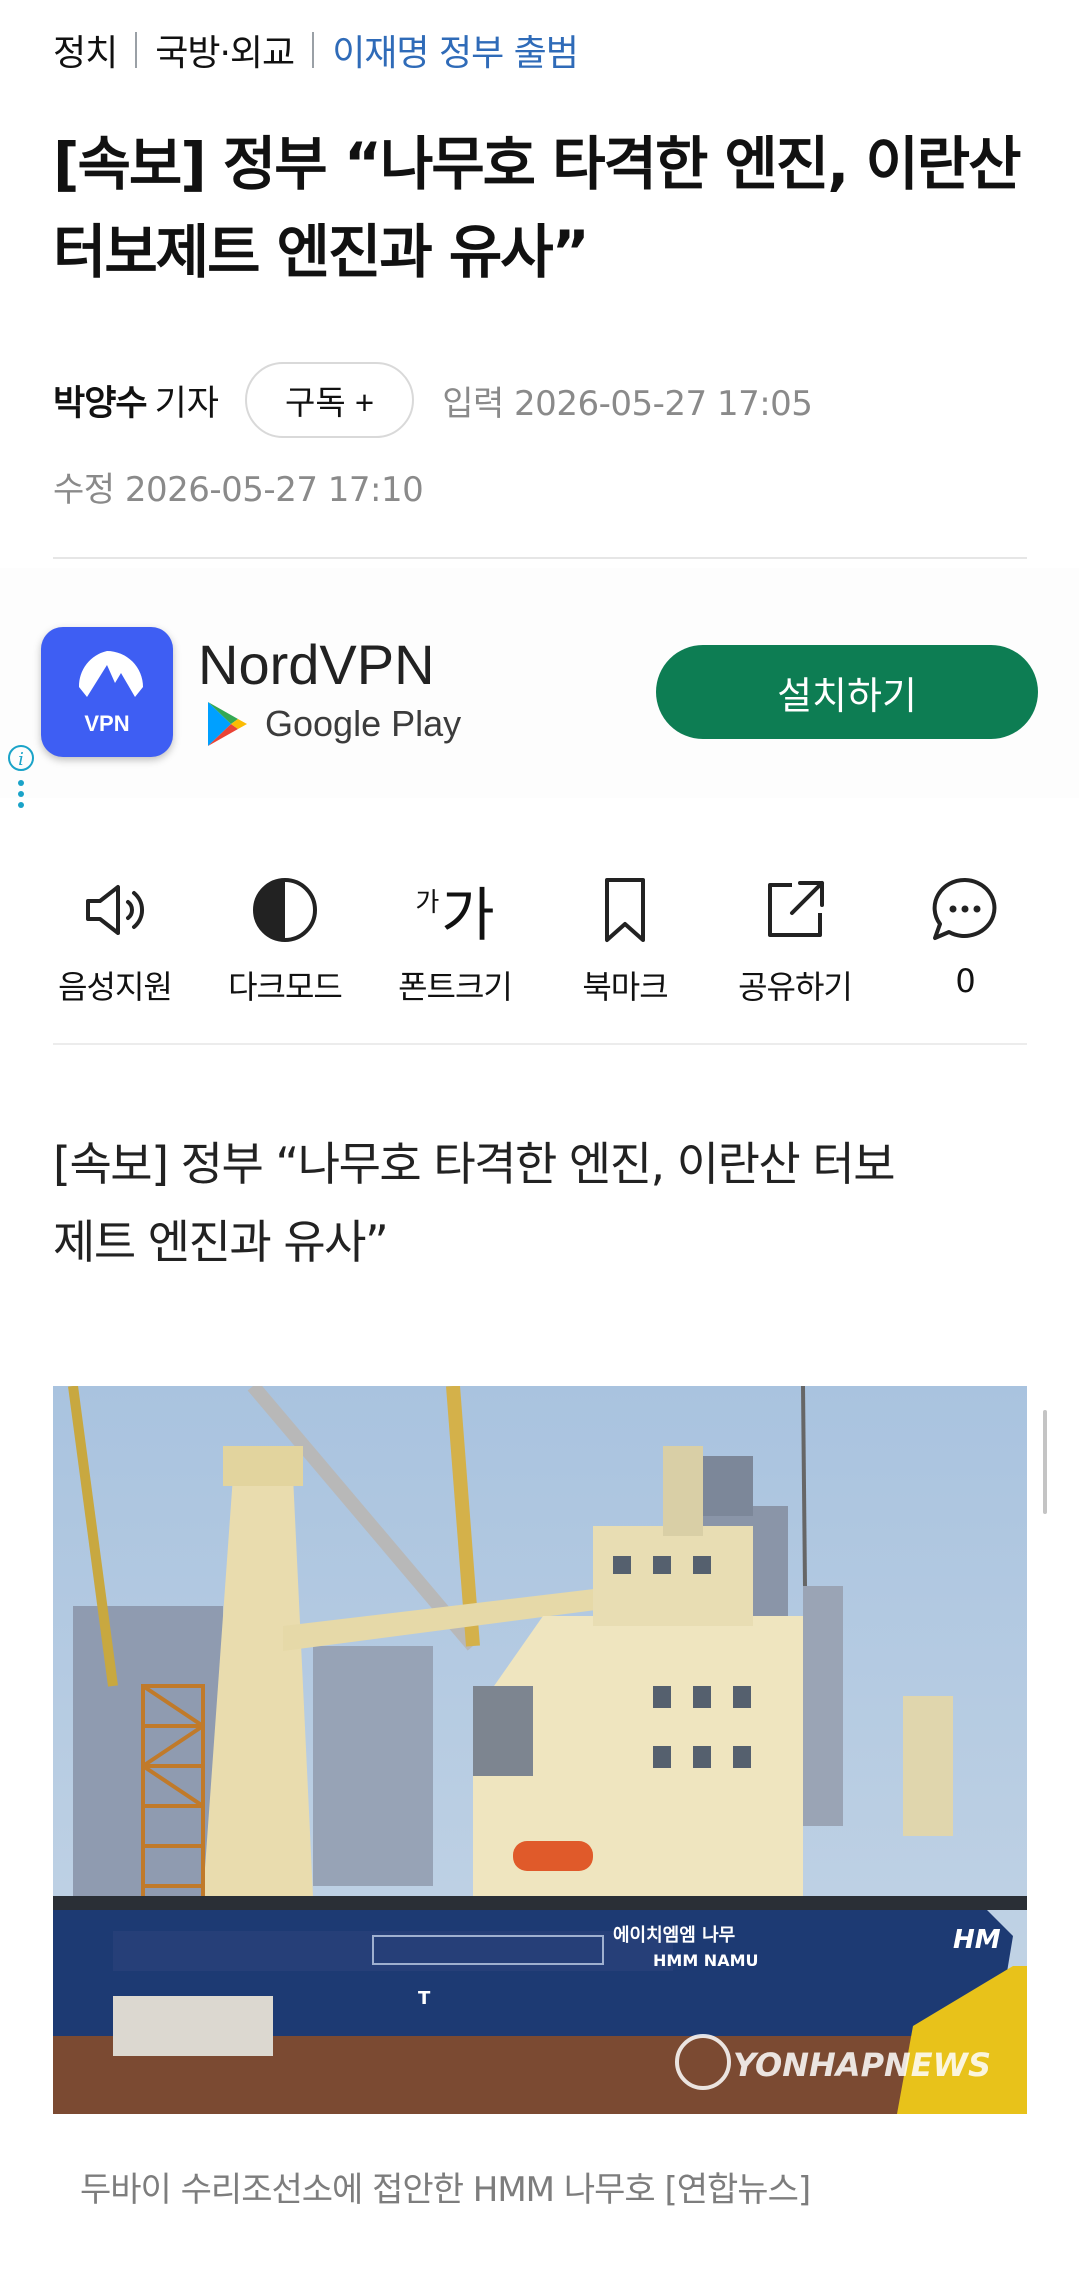  What do you see at coordinates (965, 981) in the screenshot?
I see `comment-count: 0` at bounding box center [965, 981].